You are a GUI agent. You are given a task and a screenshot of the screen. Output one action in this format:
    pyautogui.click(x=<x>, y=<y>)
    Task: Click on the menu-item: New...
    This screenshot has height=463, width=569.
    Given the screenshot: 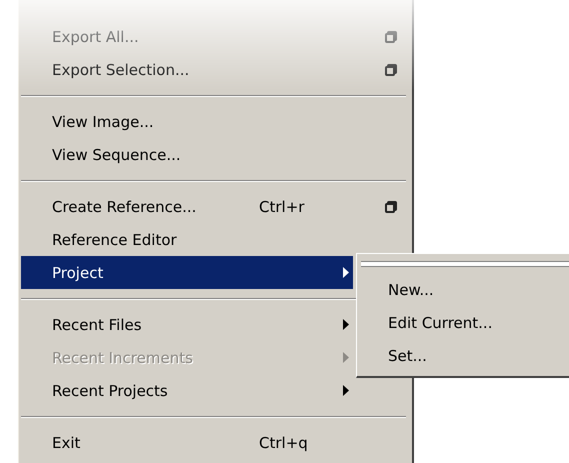 What is the action you would take?
    pyautogui.click(x=463, y=290)
    